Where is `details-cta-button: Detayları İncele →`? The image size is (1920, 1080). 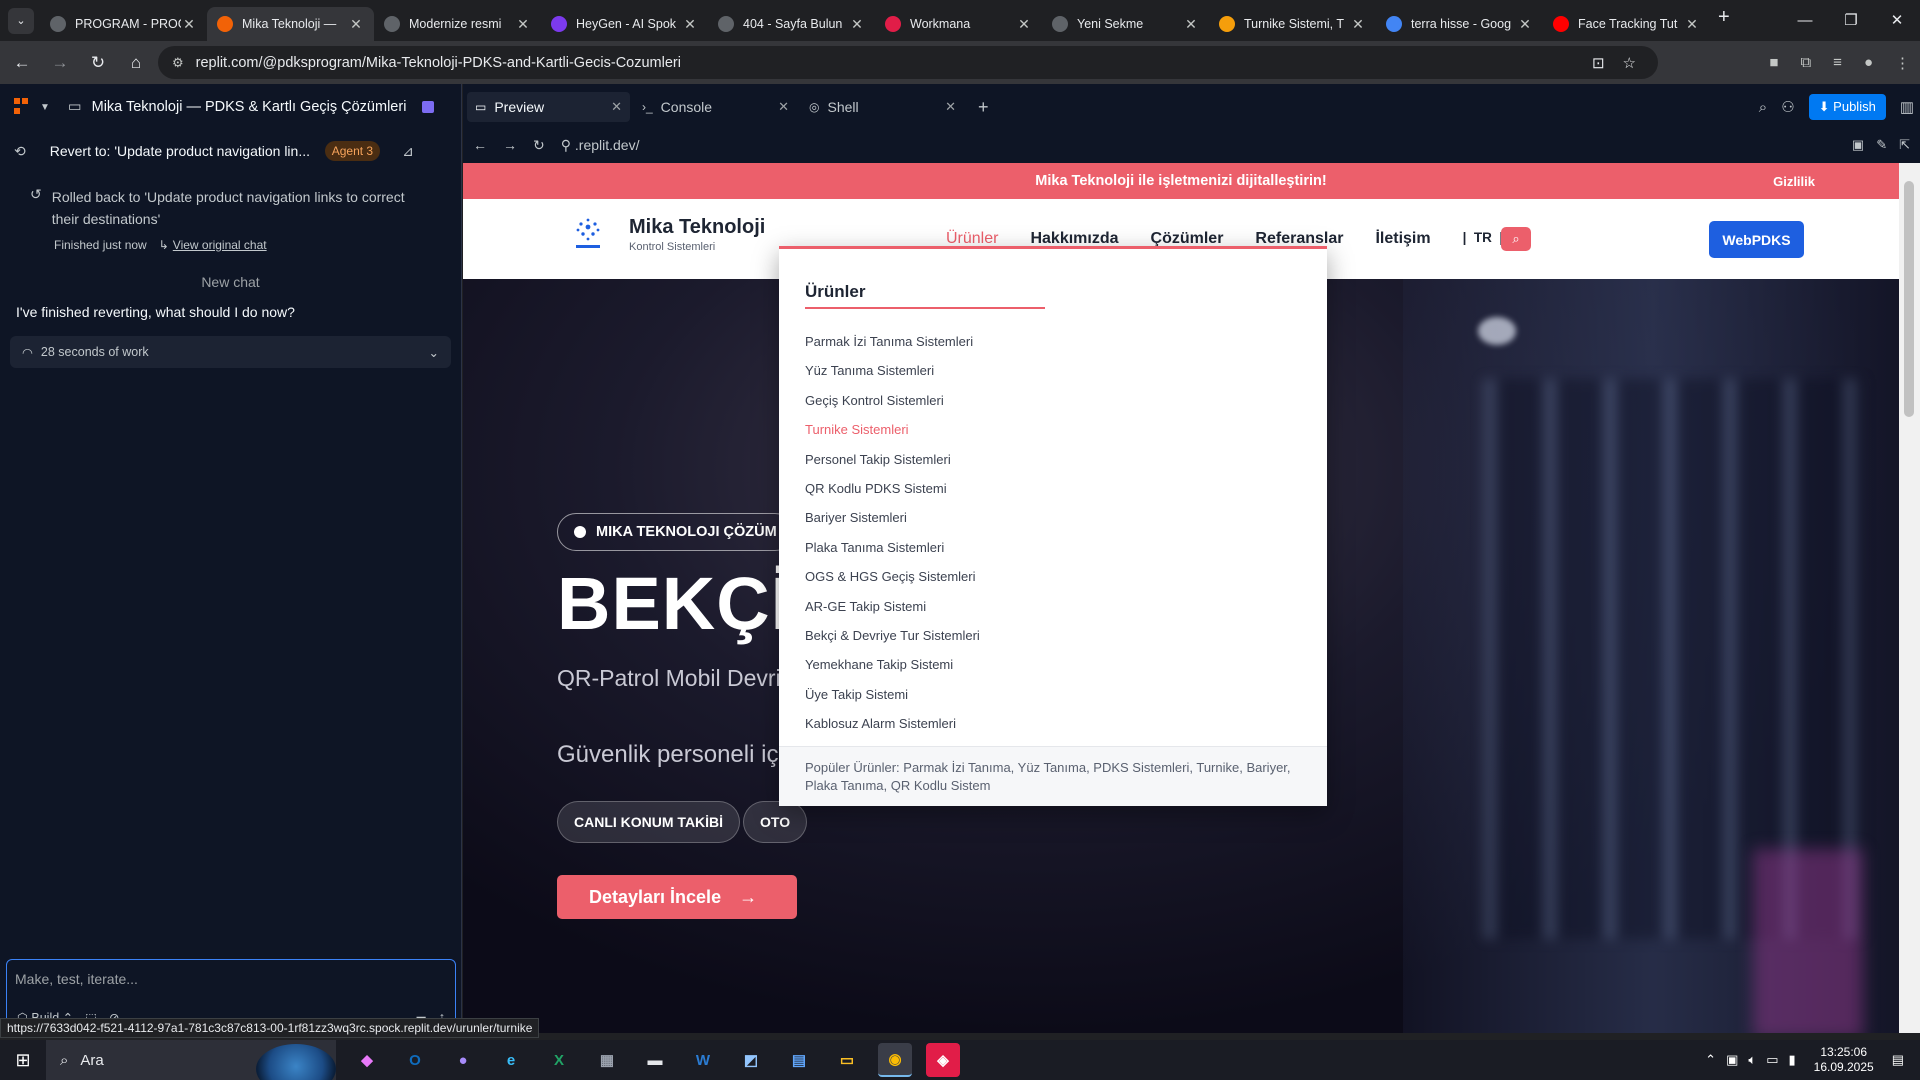
details-cta-button: Detayları İncele → is located at coordinates (677, 897).